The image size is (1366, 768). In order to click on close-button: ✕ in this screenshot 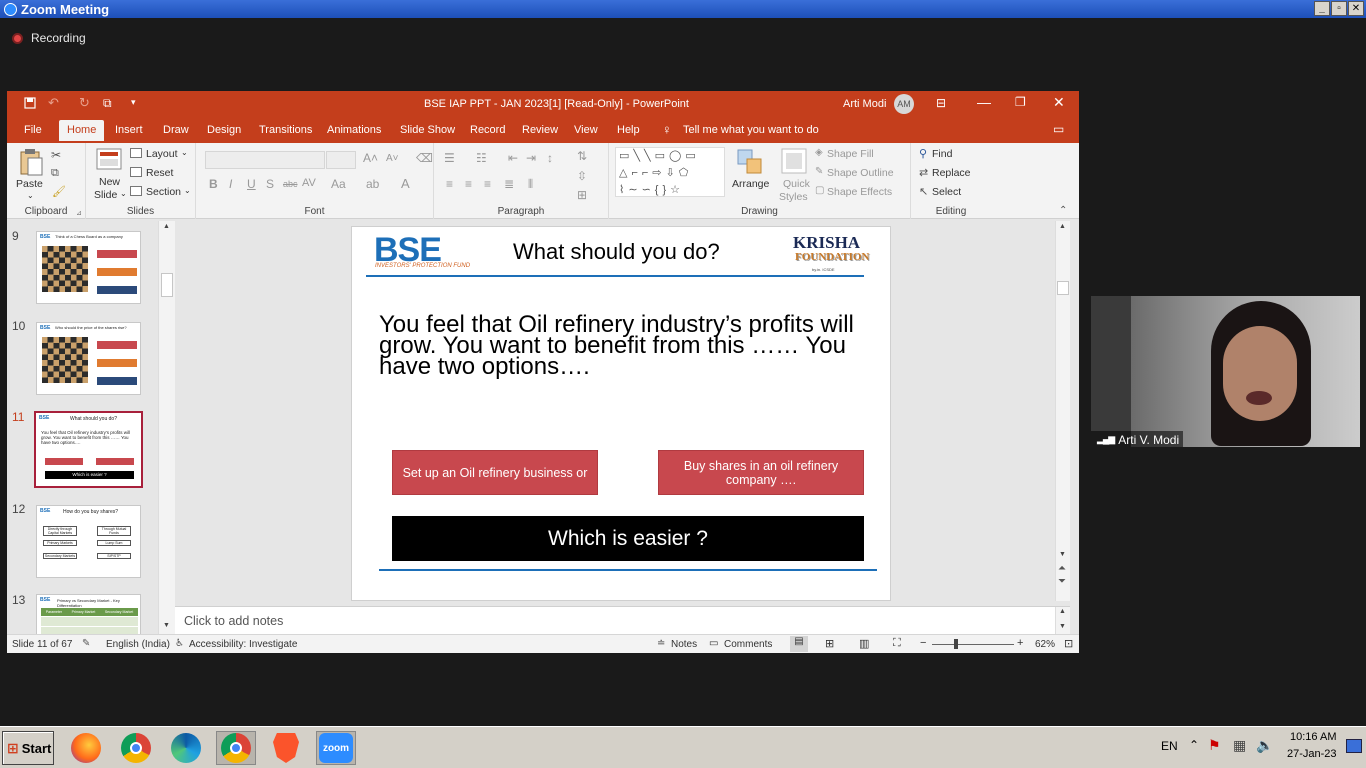, I will do `click(1356, 8)`.